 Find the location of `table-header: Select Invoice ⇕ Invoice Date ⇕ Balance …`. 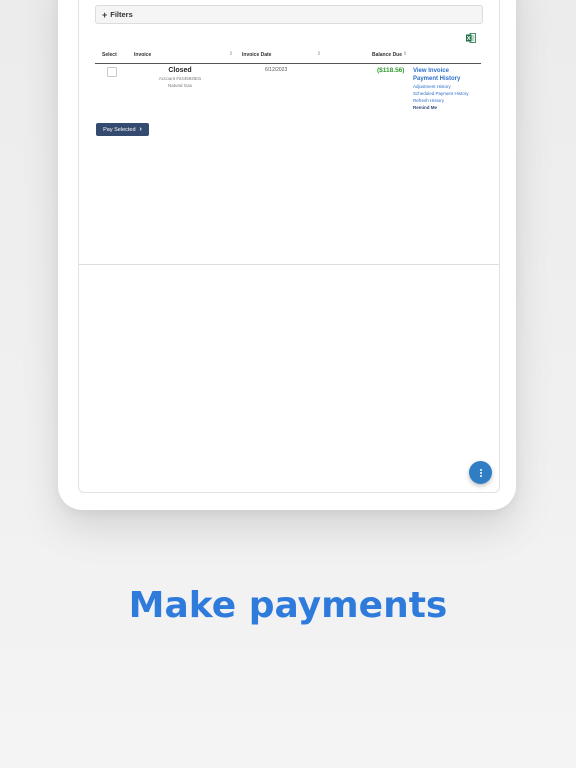

table-header: Select Invoice ⇕ Invoice Date ⇕ Balance … is located at coordinates (288, 56).